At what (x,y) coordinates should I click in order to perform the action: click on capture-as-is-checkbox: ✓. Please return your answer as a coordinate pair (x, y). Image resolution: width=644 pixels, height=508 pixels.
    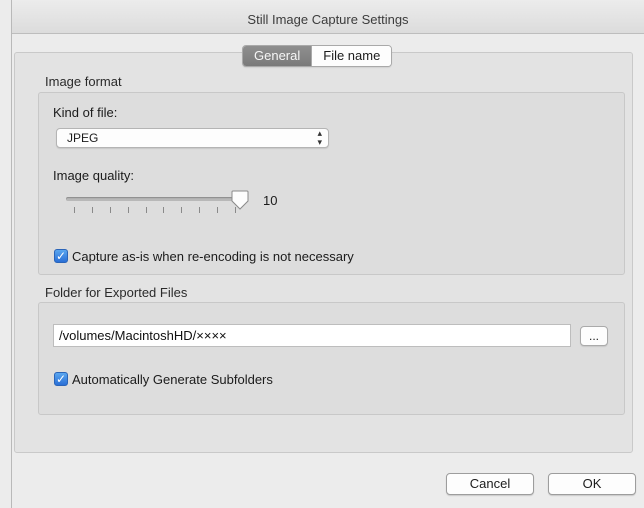
    Looking at the image, I should click on (61, 256).